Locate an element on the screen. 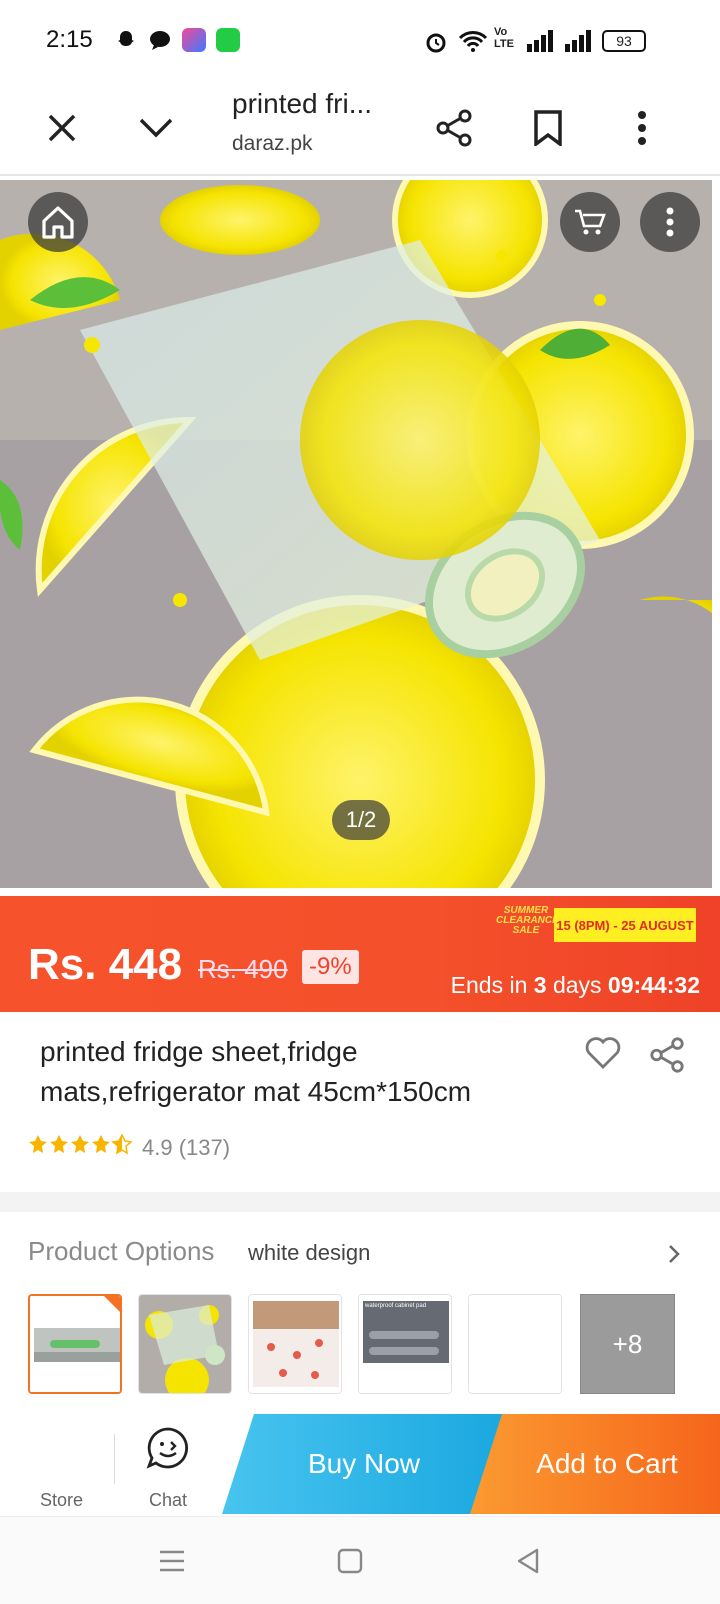 This screenshot has width=720, height=1604. chevron-right-icon is located at coordinates (674, 1256).